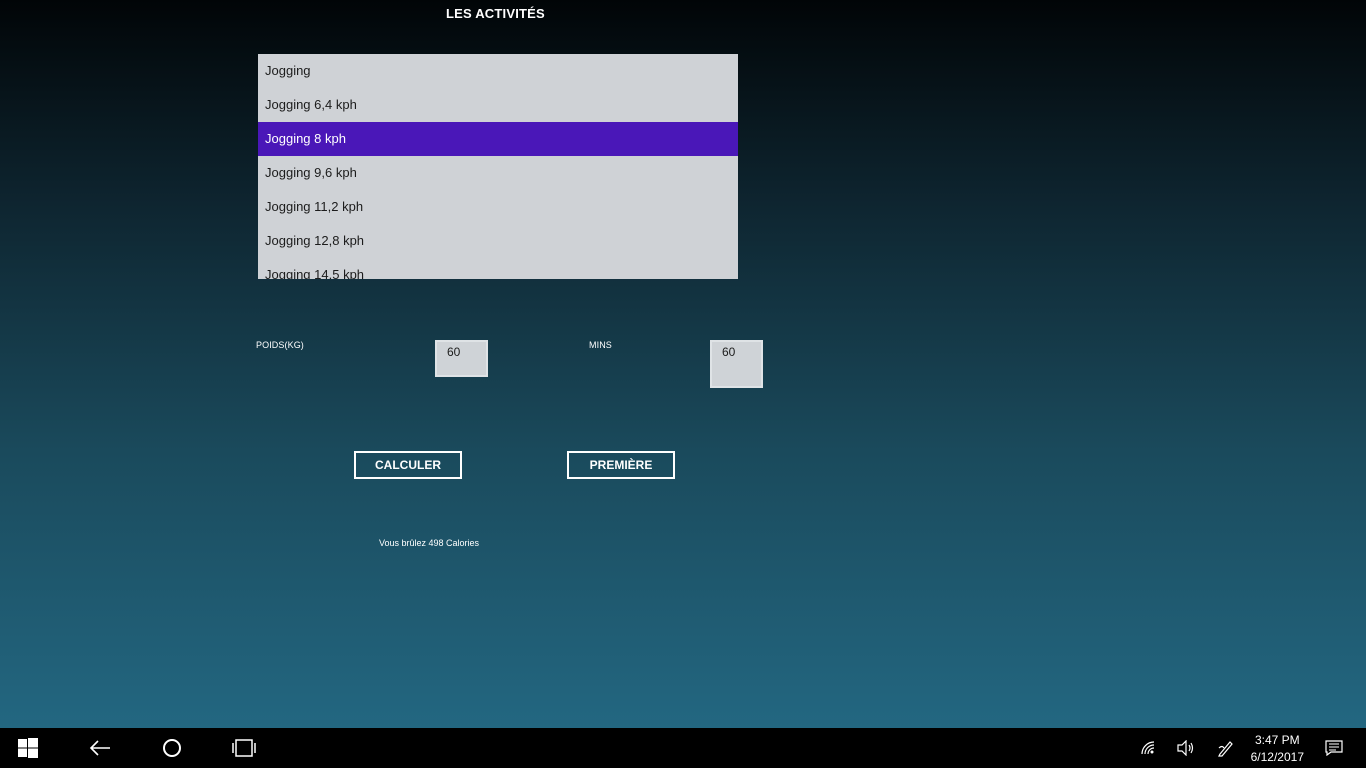 Image resolution: width=1366 pixels, height=768 pixels. What do you see at coordinates (429, 543) in the screenshot?
I see `result-text: Vous brûlez 498 Calories` at bounding box center [429, 543].